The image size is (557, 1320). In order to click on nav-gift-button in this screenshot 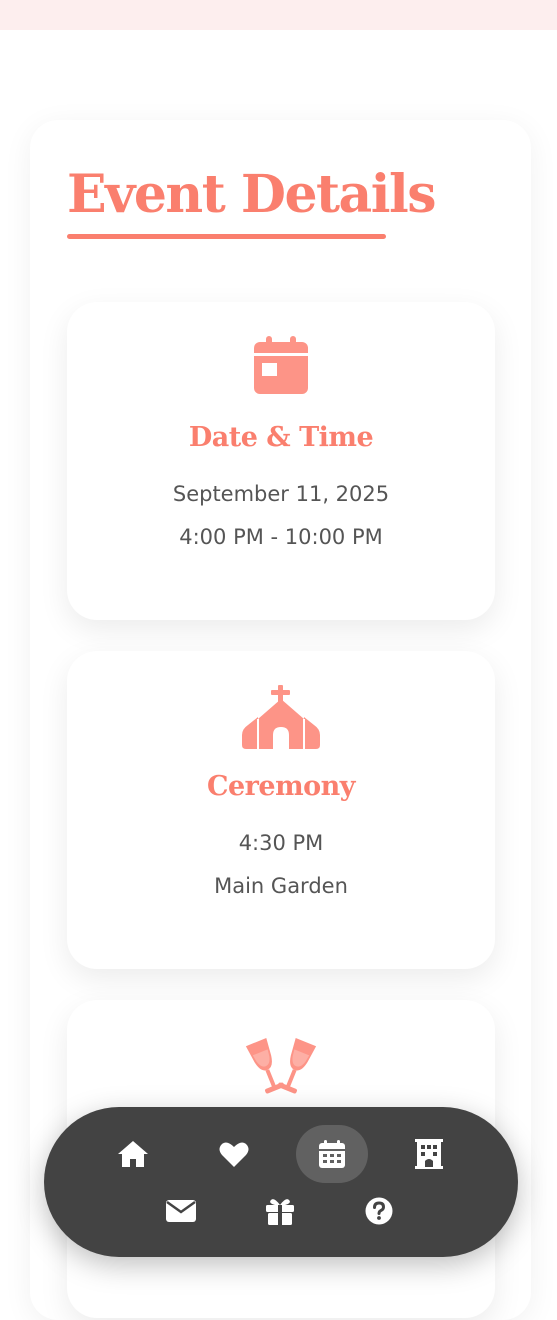, I will do `click(280, 1211)`.